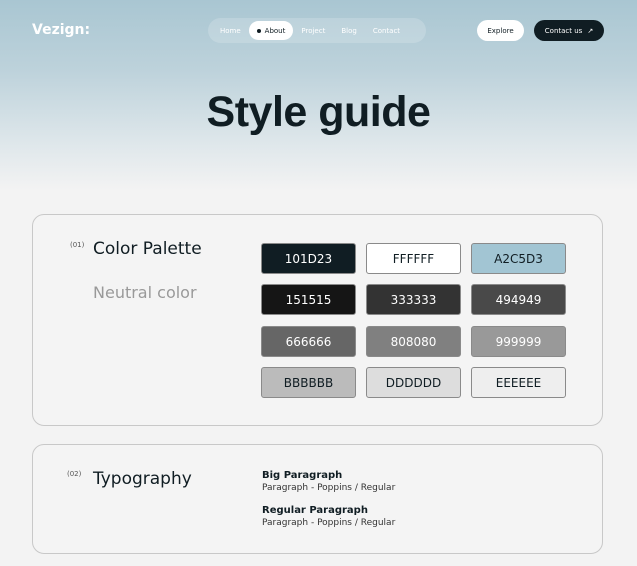 The height and width of the screenshot is (566, 637). I want to click on active-dot-icon, so click(258, 30).